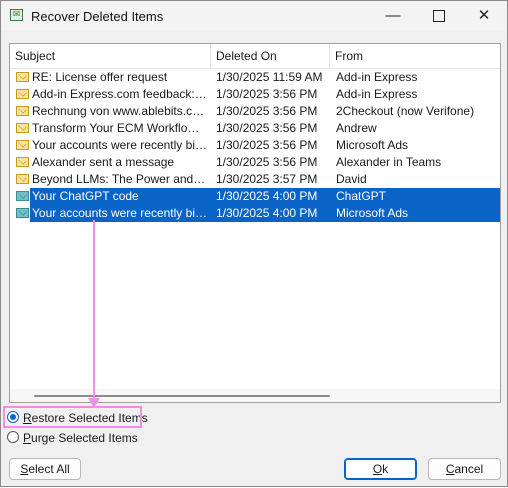 The image size is (508, 488). I want to click on column-header-deleted-on: Deleted On, so click(270, 56).